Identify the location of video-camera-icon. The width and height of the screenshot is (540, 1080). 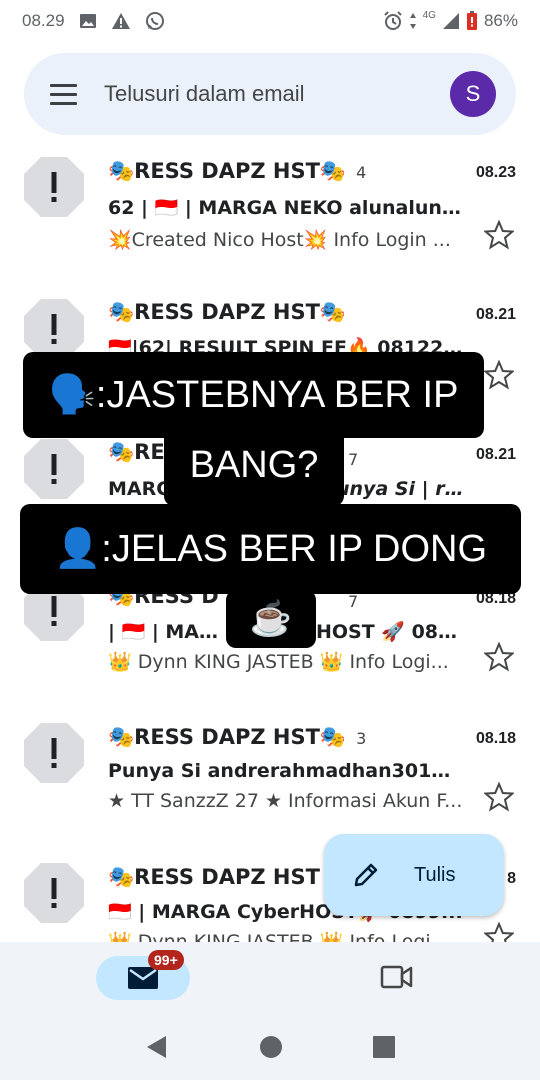
(396, 977).